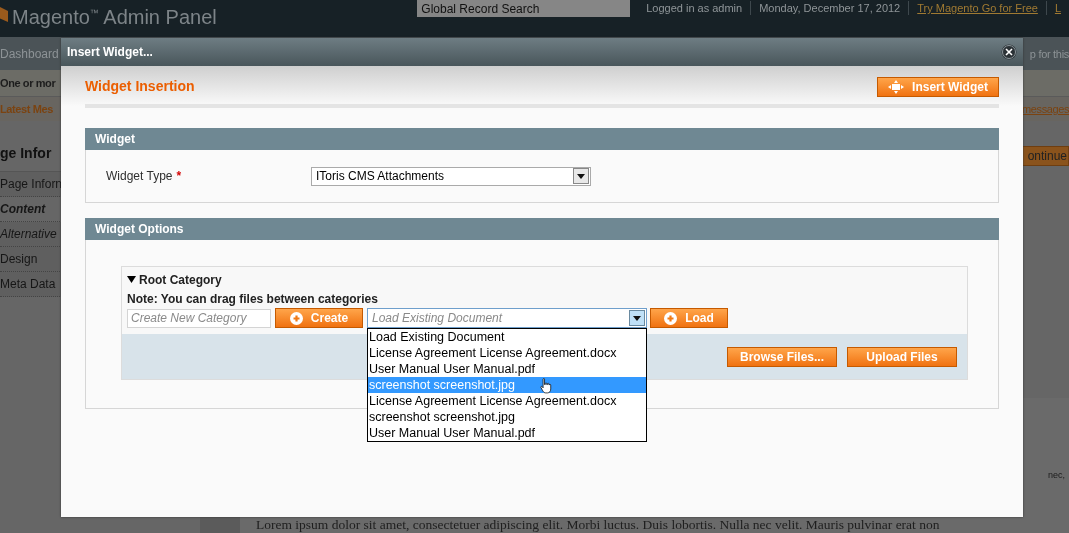 This screenshot has height=533, width=1069. Describe the element at coordinates (114, 16) in the screenshot. I see `logo-text: Magento$^{™}$ Admin Panel` at that location.